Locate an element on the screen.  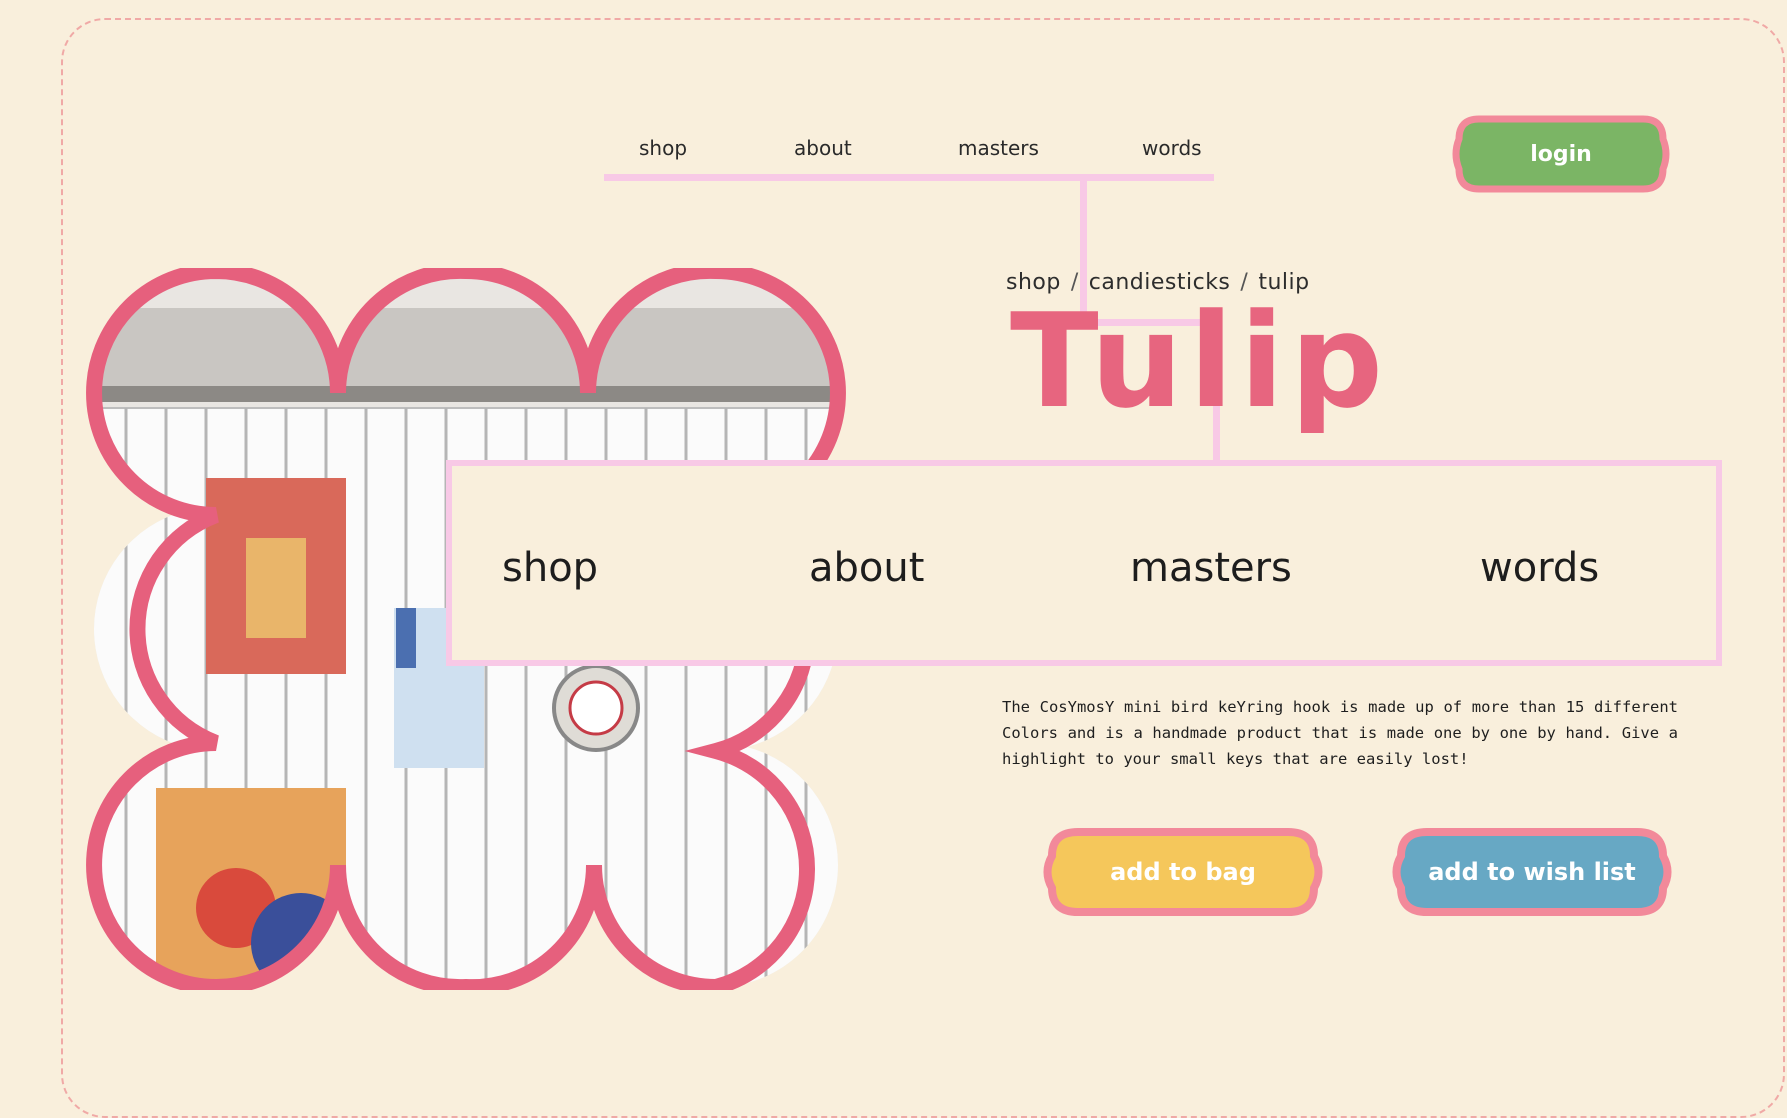
nav-about: about is located at coordinates (823, 148).